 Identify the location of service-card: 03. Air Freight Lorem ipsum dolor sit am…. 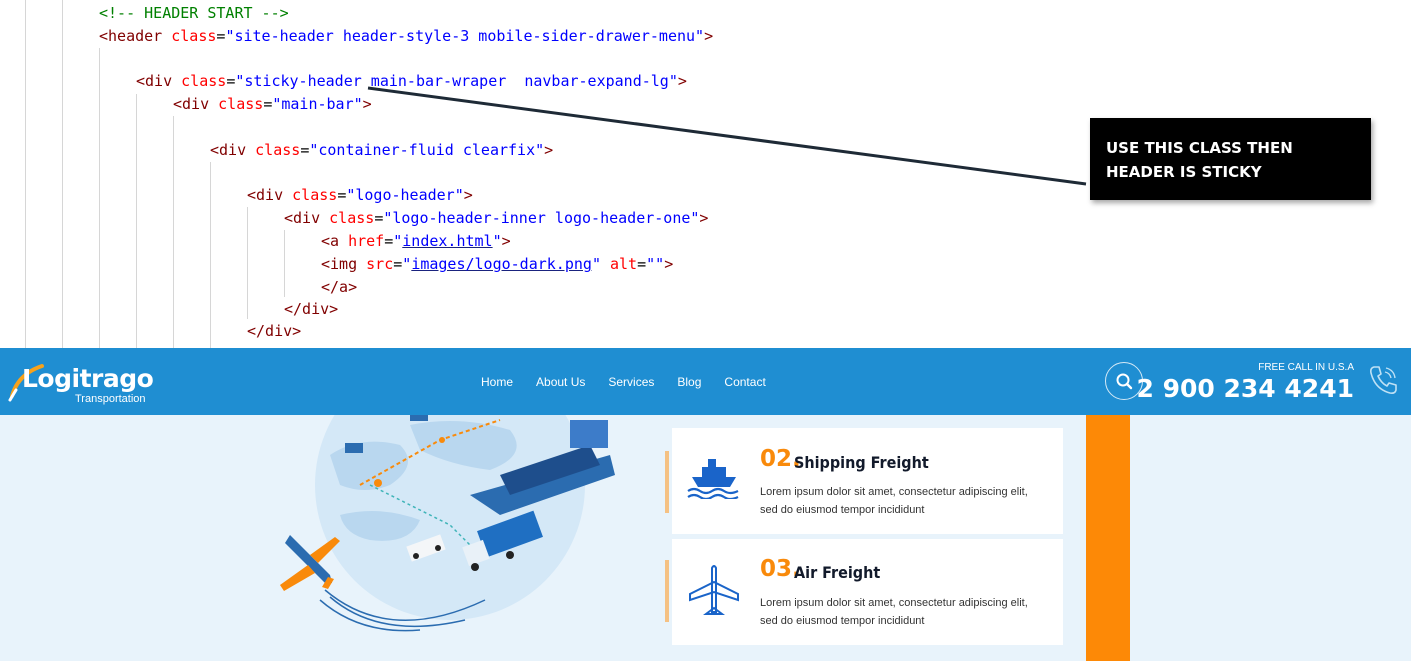
(867, 592).